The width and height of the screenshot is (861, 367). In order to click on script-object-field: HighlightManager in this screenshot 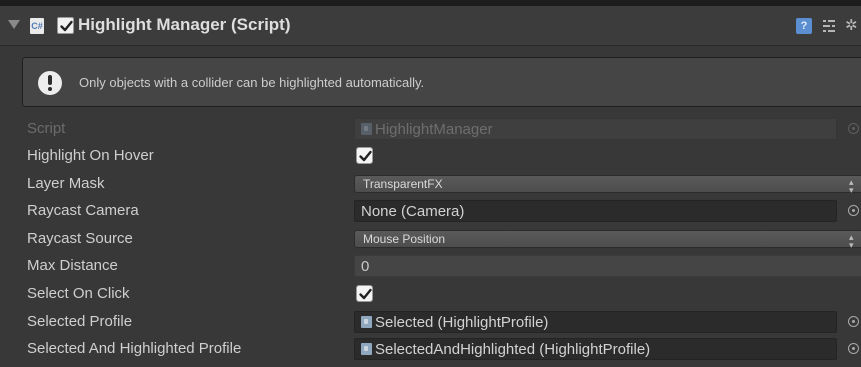, I will do `click(595, 129)`.